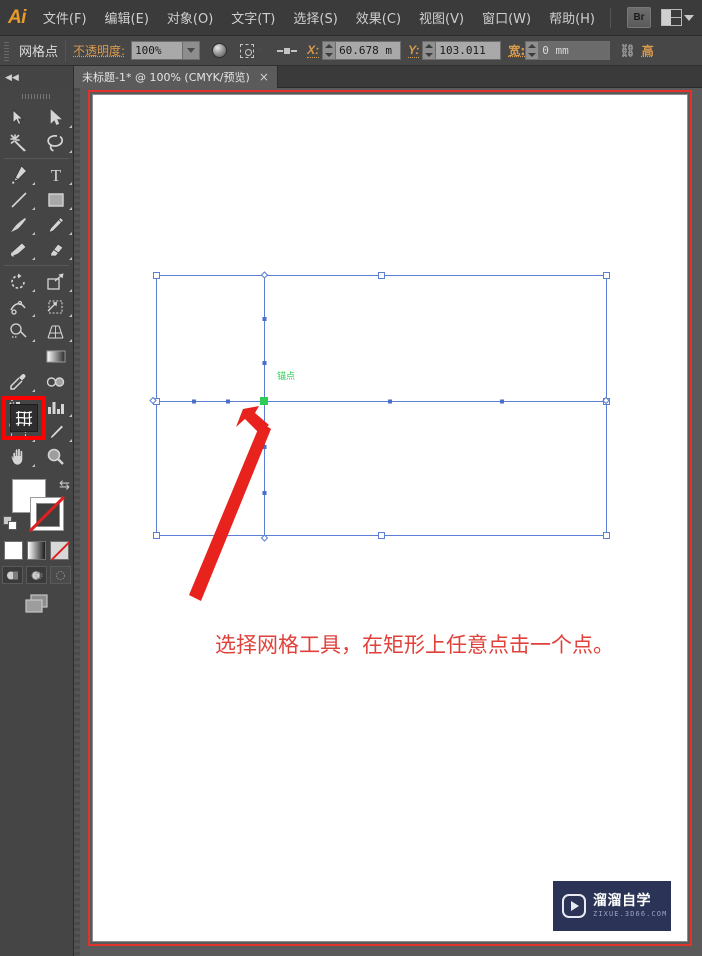 The width and height of the screenshot is (702, 956). Describe the element at coordinates (55, 117) in the screenshot. I see `direct-selection-tool` at that location.